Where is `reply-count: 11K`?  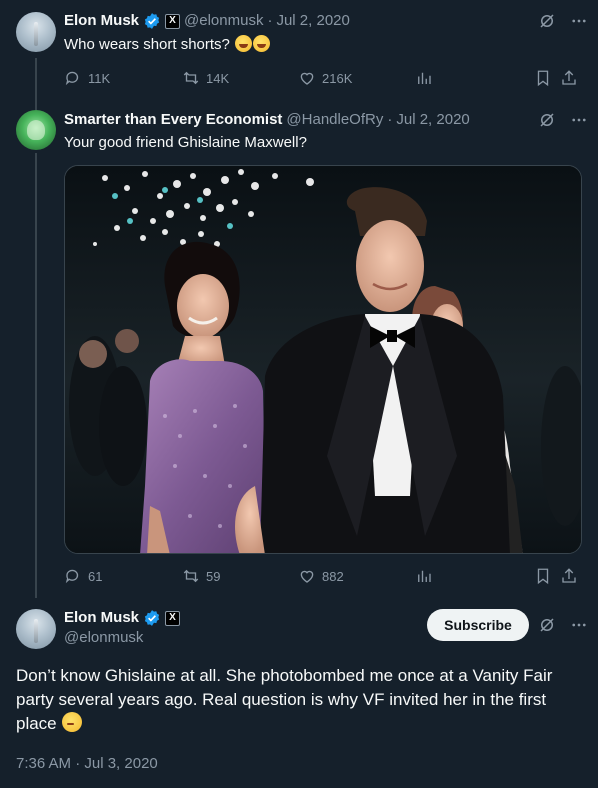
reply-count: 11K is located at coordinates (99, 78).